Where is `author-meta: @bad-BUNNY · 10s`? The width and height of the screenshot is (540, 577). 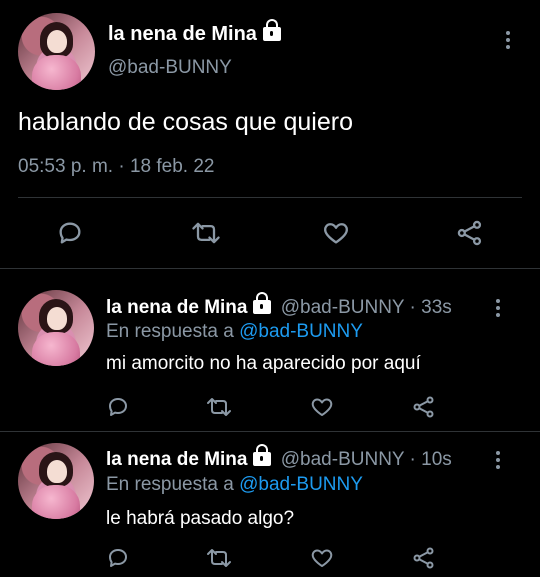
author-meta: @bad-BUNNY · 10s is located at coordinates (366, 459).